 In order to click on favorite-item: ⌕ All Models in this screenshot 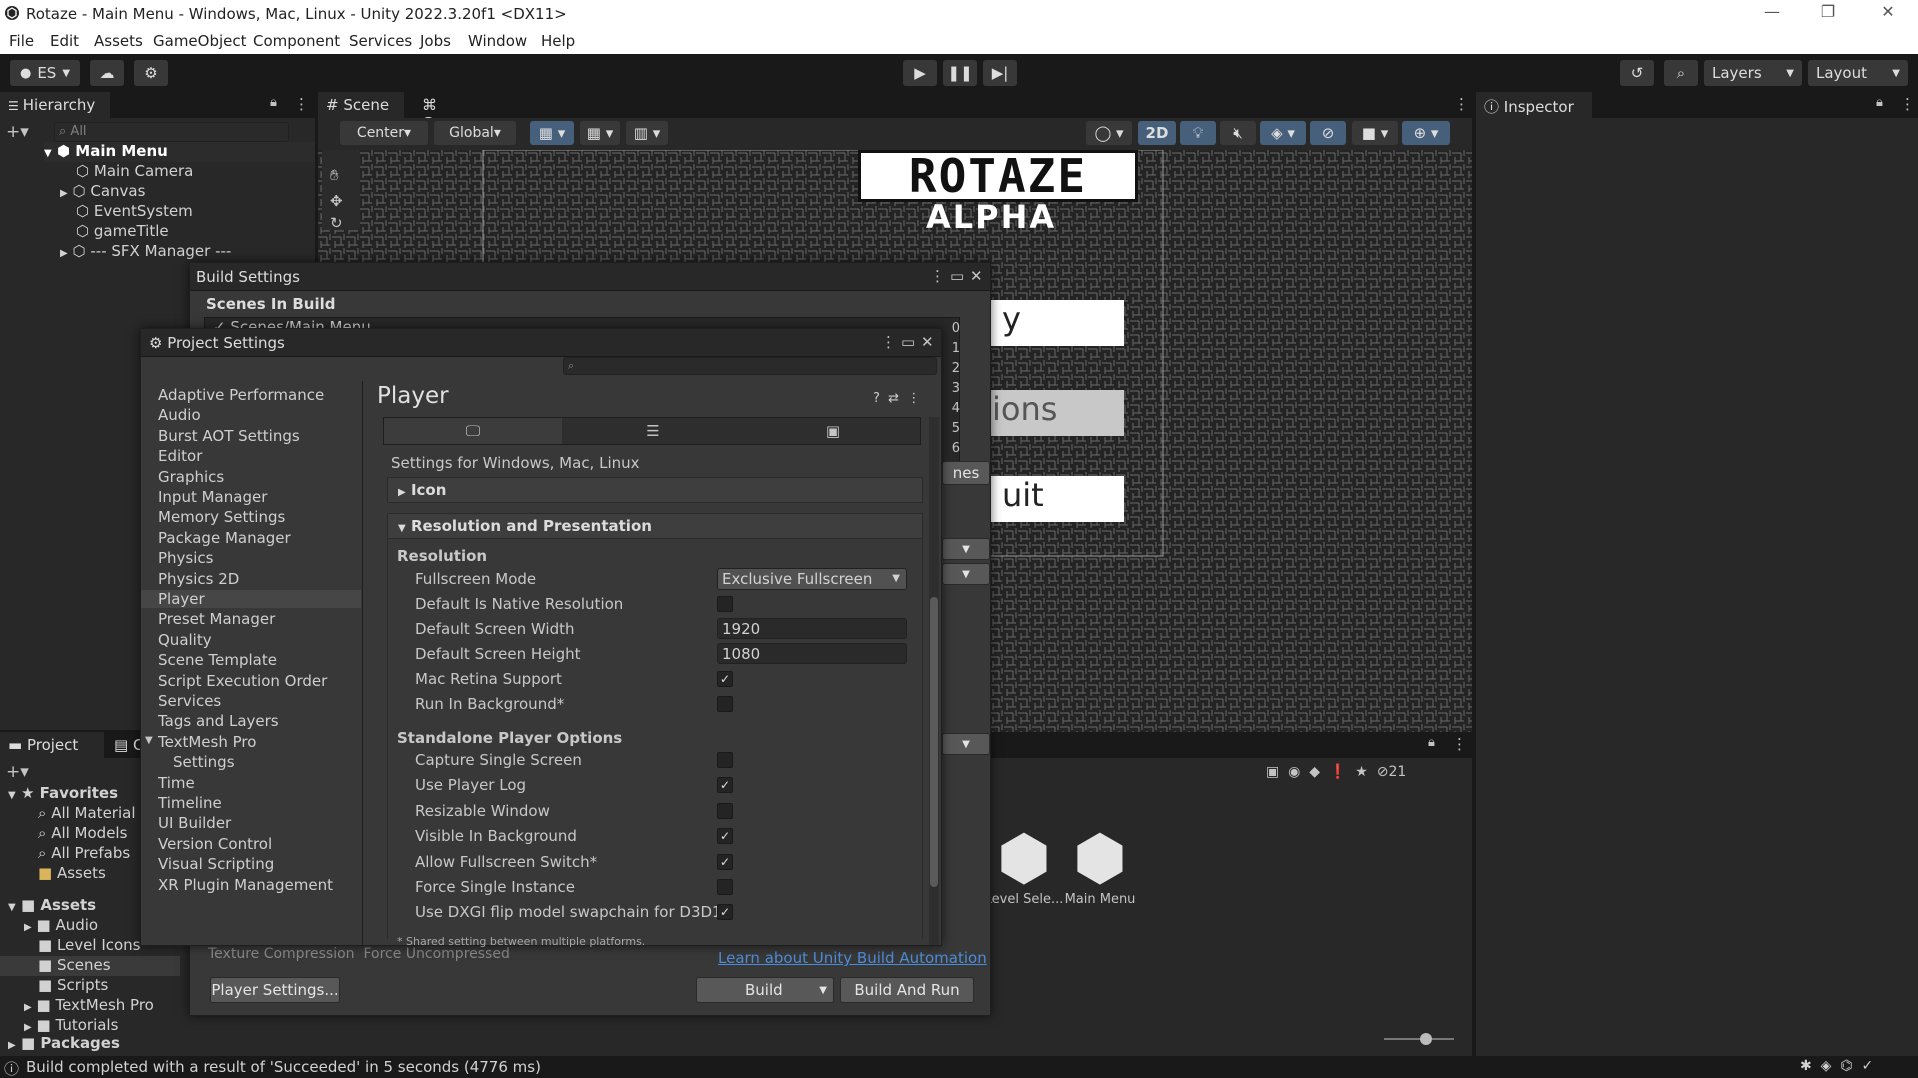, I will do `click(82, 834)`.